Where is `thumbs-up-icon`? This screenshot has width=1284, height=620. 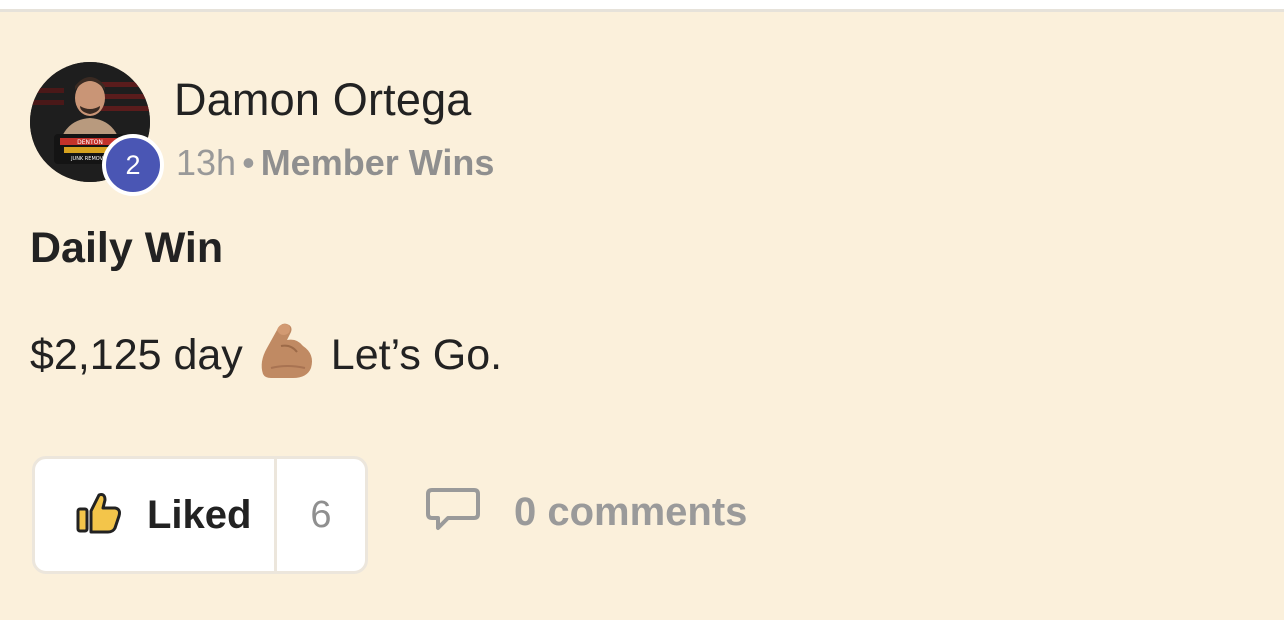 thumbs-up-icon is located at coordinates (99, 515).